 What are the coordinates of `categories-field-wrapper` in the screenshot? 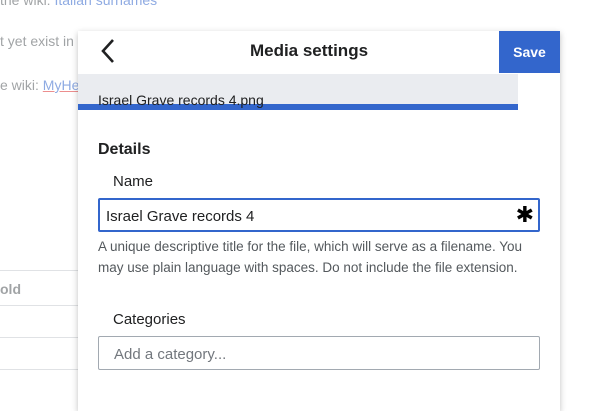 It's located at (319, 353).